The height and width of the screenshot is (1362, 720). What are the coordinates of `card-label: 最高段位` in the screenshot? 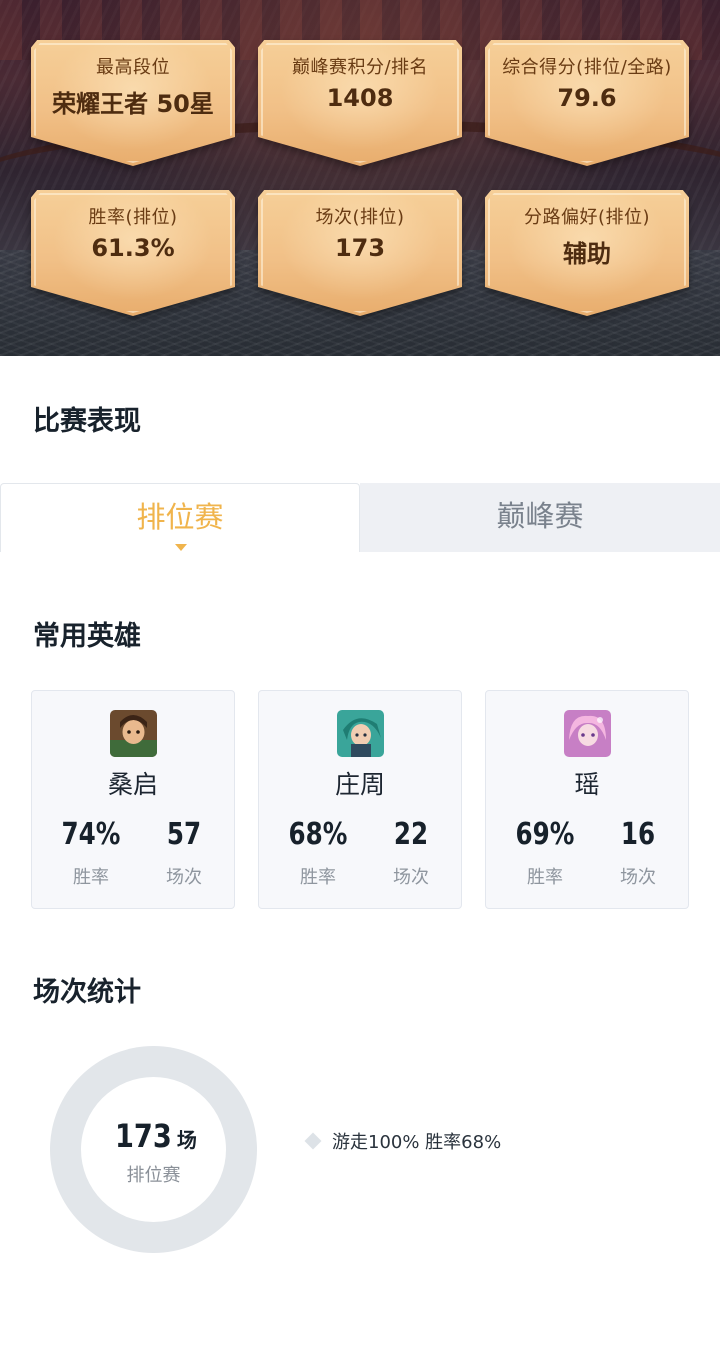 It's located at (133, 67).